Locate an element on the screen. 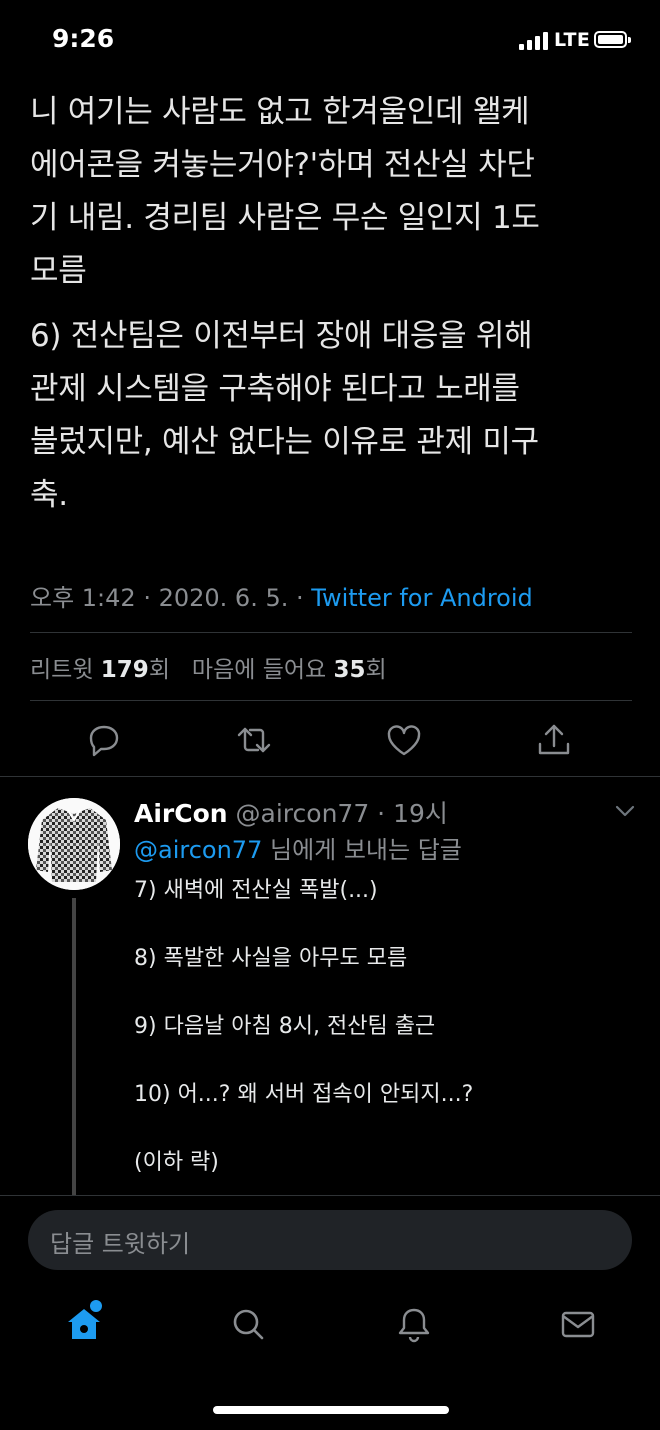 The height and width of the screenshot is (1430, 660). battery-icon is located at coordinates (612, 39).